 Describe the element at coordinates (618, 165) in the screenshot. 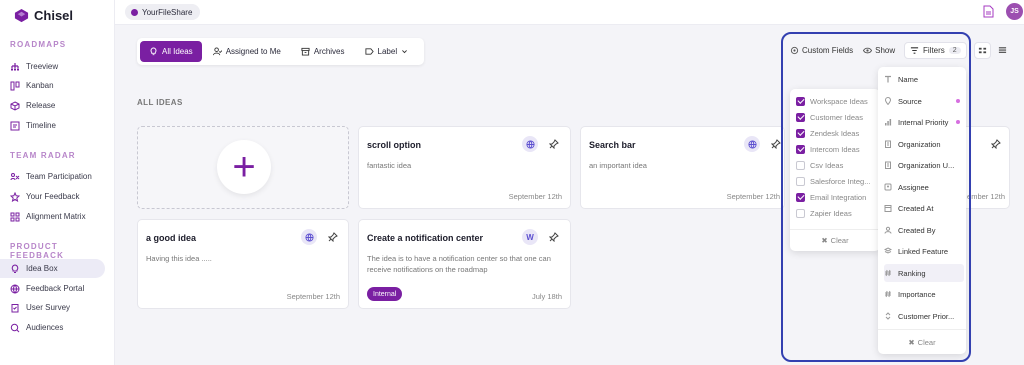

I see `idea-description: an important idea` at that location.